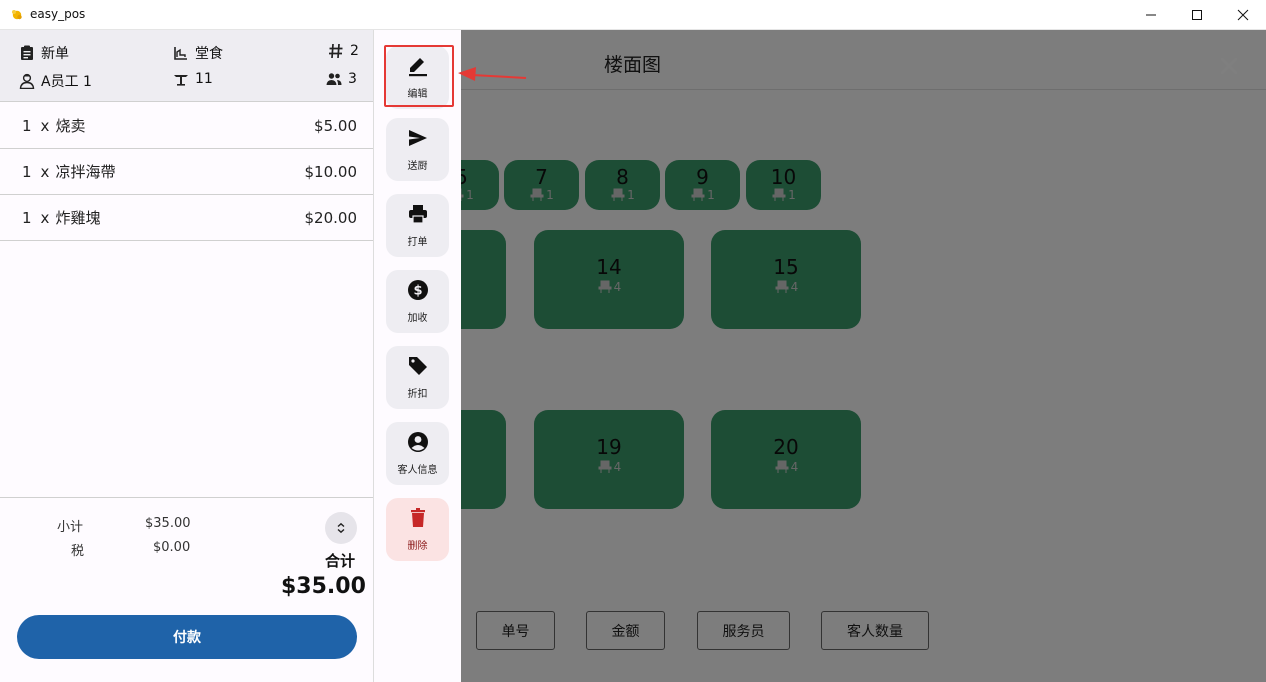  Describe the element at coordinates (417, 442) in the screenshot. I see `account-circle-icon` at that location.